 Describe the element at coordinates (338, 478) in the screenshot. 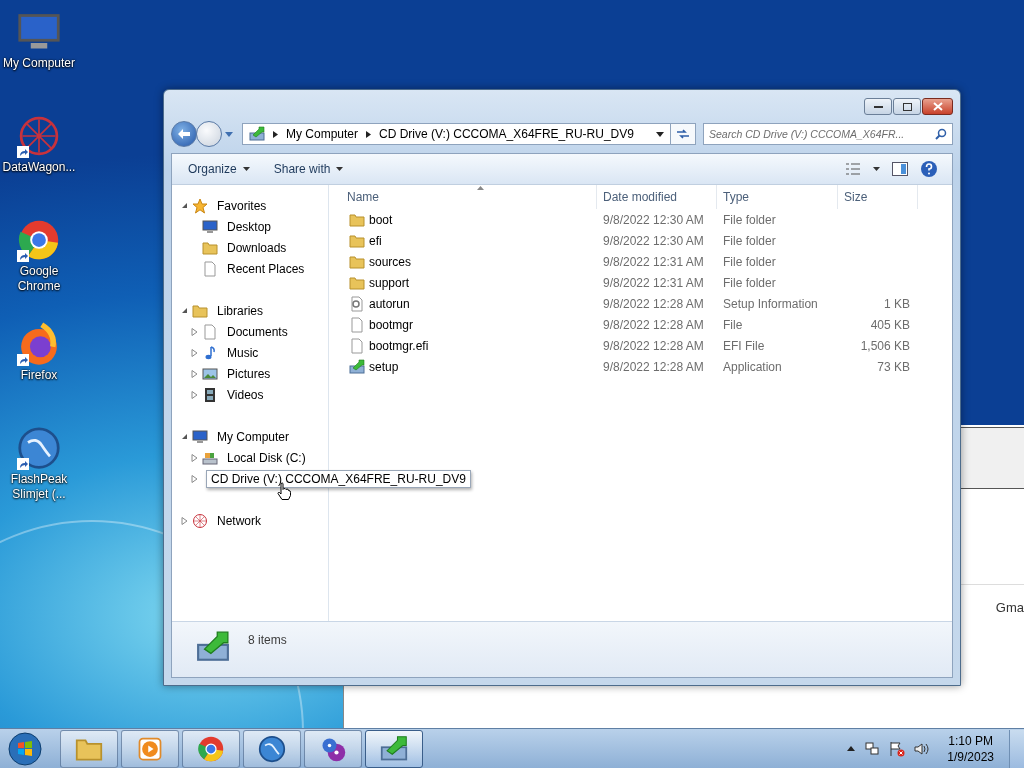

I see `navigation-item: CD Drive (V:) CCCOMA_X64FRE_RU-RU_DV9` at that location.